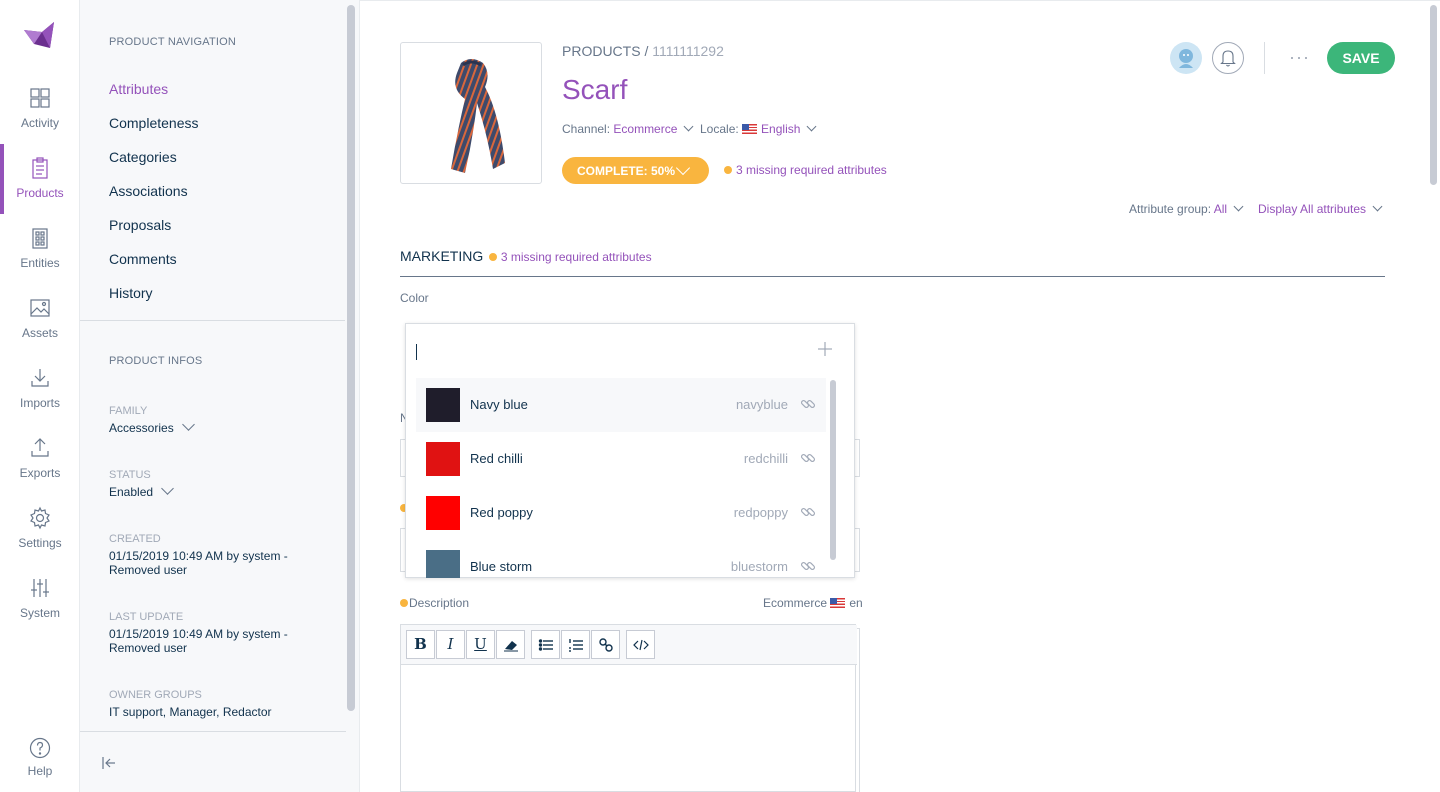 The image size is (1440, 792). What do you see at coordinates (155, 695) in the screenshot?
I see `owner-groups-label: OWNER GROUPS` at bounding box center [155, 695].